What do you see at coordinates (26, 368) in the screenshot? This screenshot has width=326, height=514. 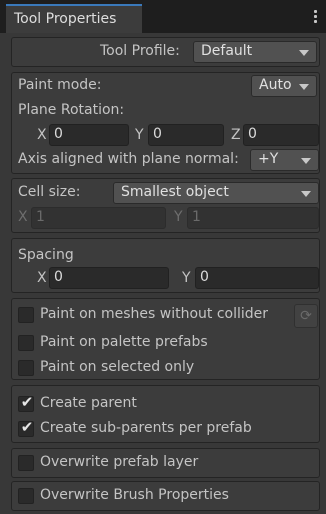 I see `selected-only-checkbox` at bounding box center [26, 368].